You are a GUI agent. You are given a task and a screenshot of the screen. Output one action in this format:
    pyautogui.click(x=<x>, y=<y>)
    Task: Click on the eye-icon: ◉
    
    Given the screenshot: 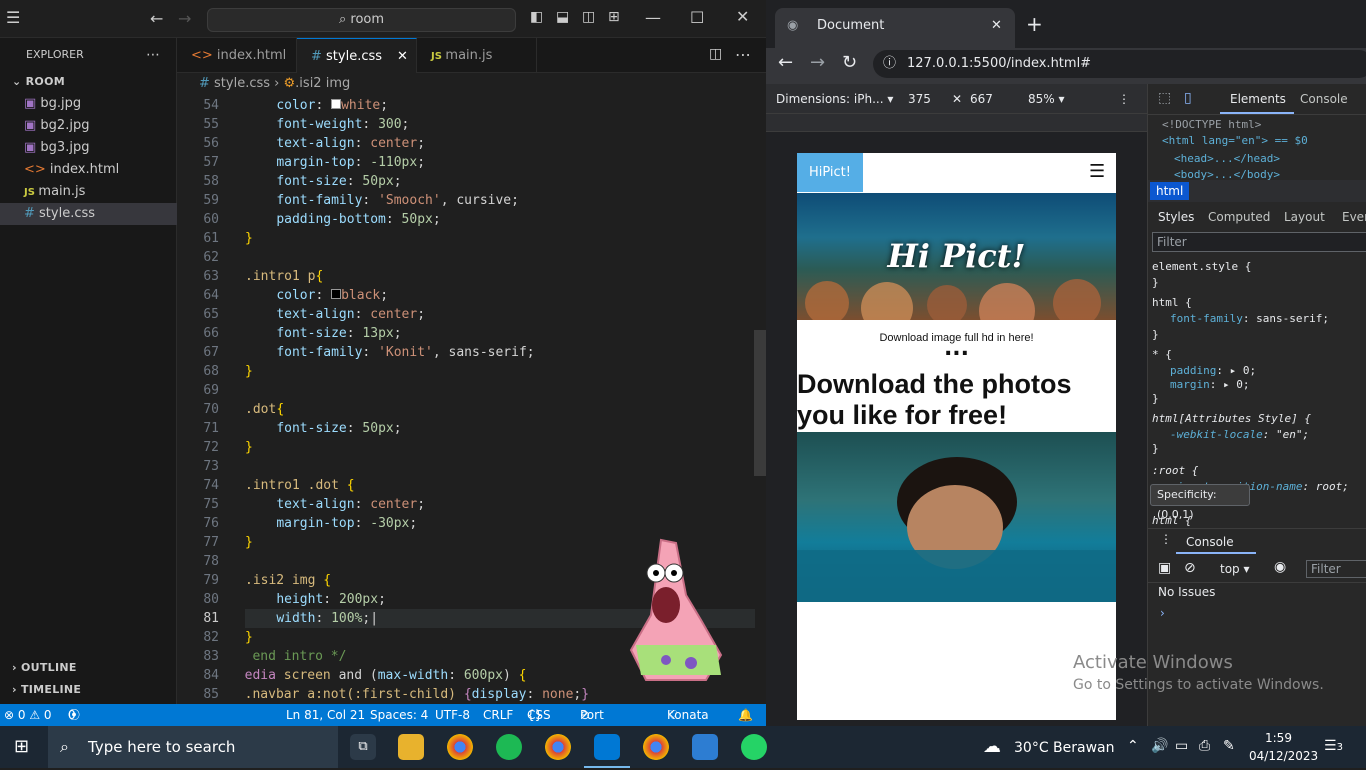 What is the action you would take?
    pyautogui.click(x=1280, y=567)
    